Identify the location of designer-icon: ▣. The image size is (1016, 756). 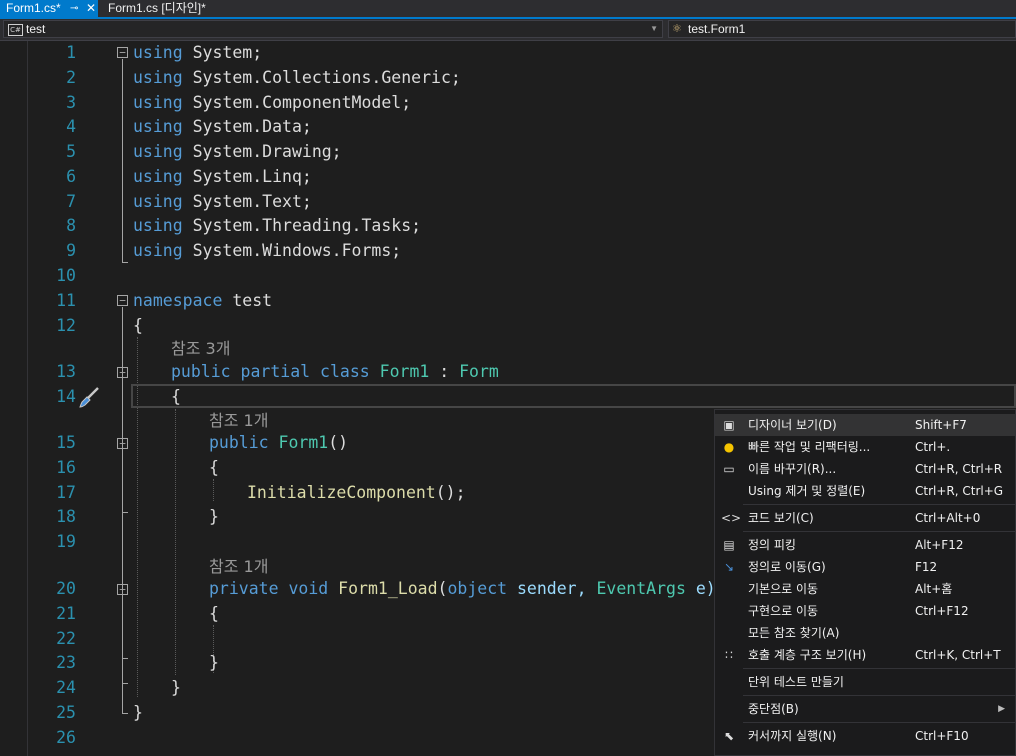
(729, 425).